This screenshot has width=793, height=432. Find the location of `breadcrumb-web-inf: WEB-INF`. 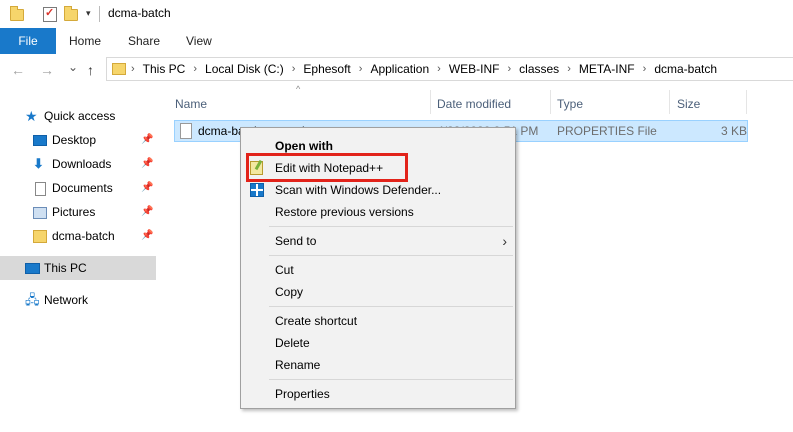

breadcrumb-web-inf: WEB-INF is located at coordinates (474, 69).